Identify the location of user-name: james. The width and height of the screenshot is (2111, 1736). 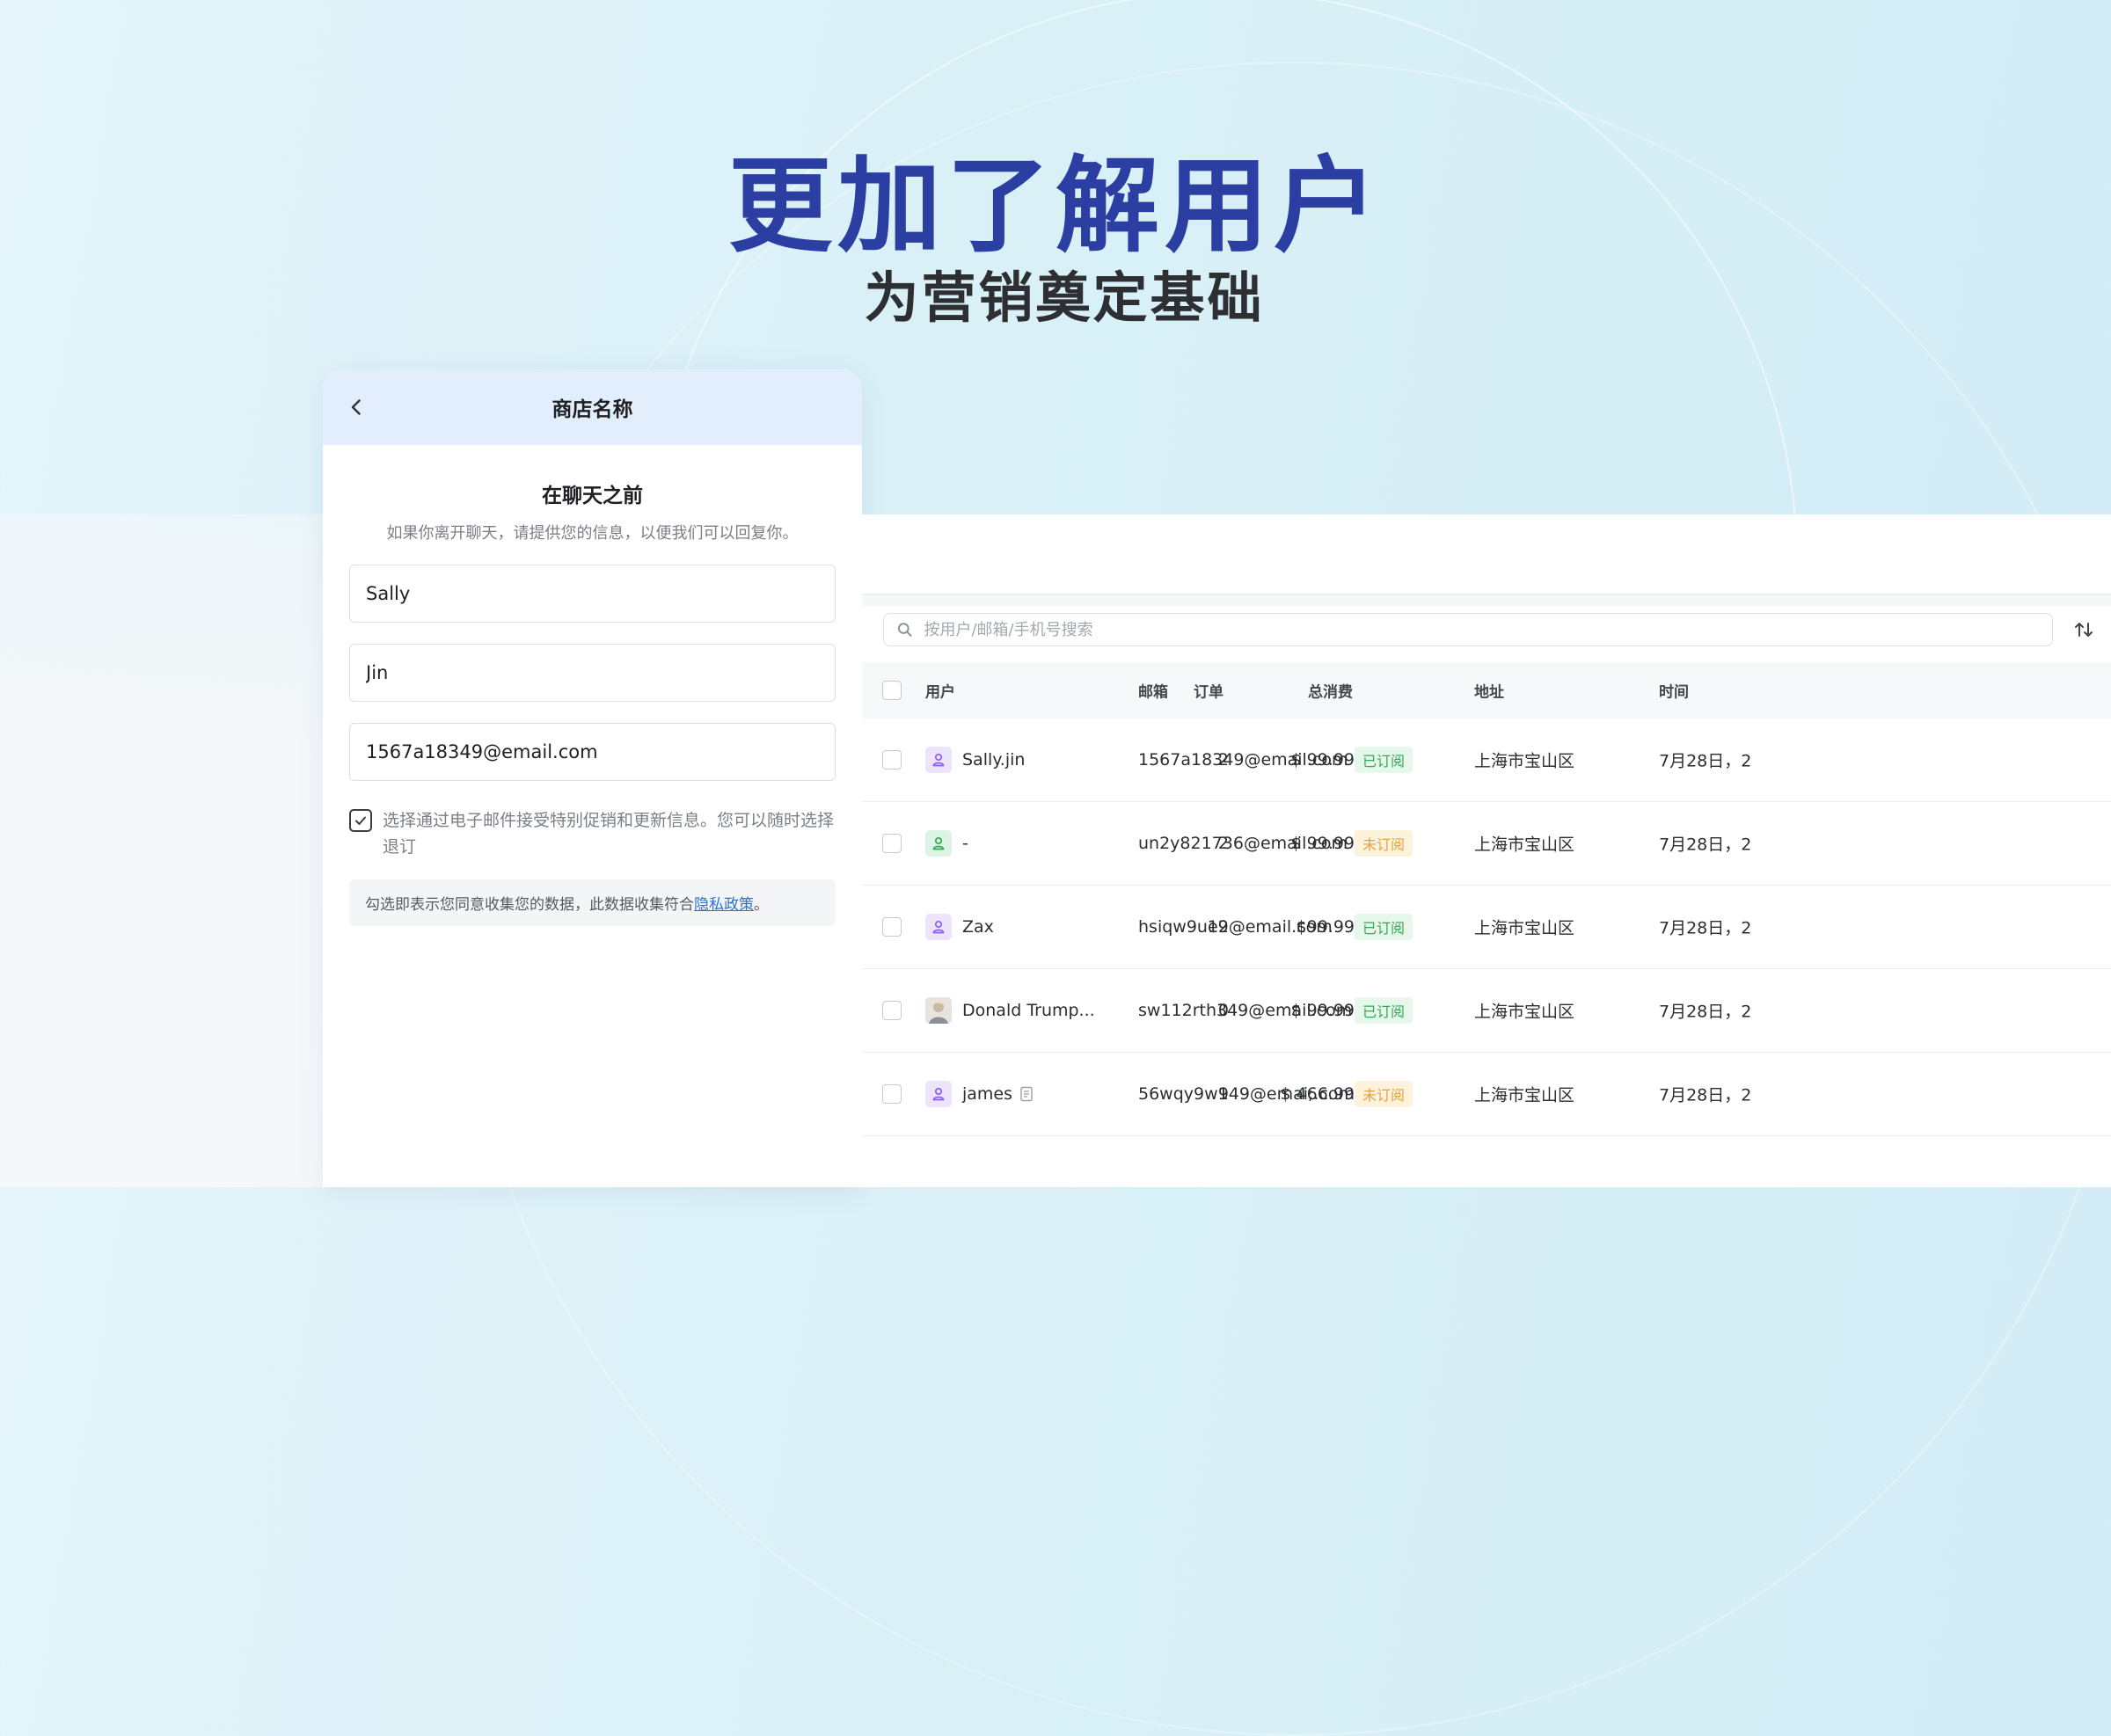
(988, 1094).